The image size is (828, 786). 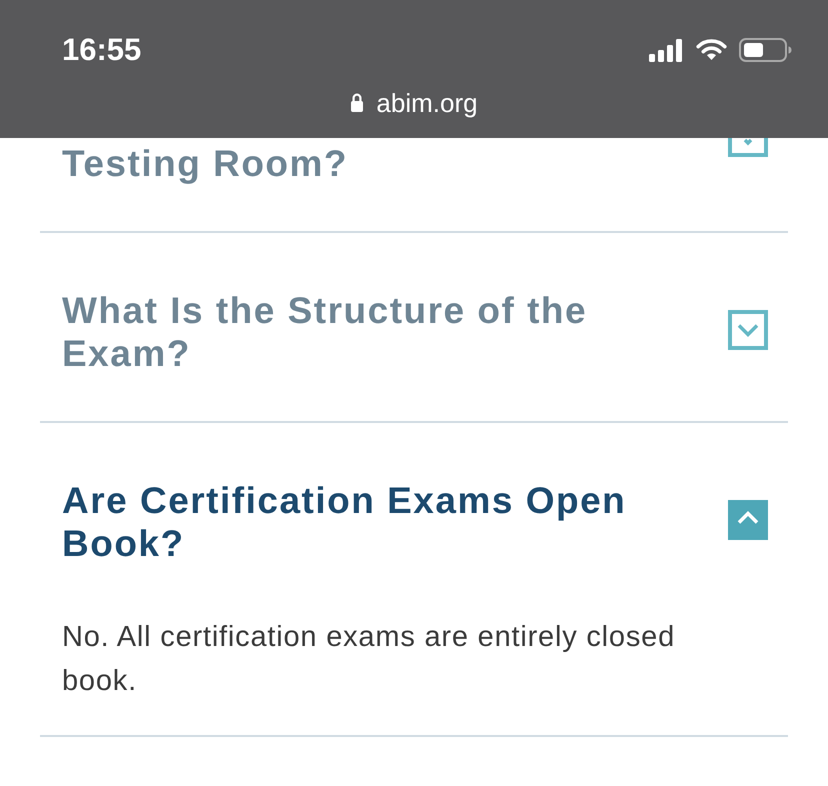 I want to click on url-text: abim.org, so click(x=427, y=103).